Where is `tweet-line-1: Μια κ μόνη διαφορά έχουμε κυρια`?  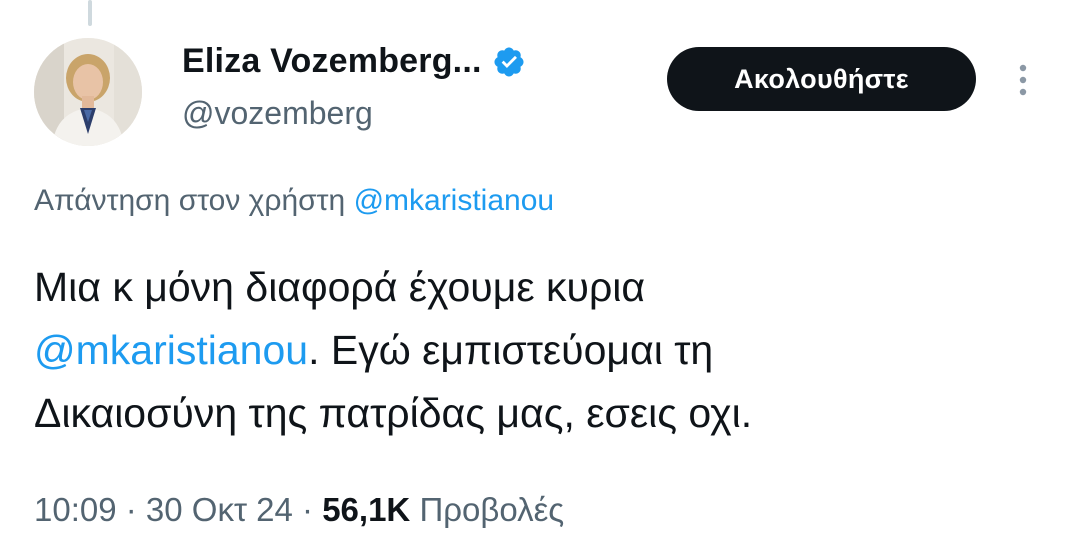
tweet-line-1: Μια κ μόνη διαφορά έχουμε κυρια is located at coordinates (340, 287).